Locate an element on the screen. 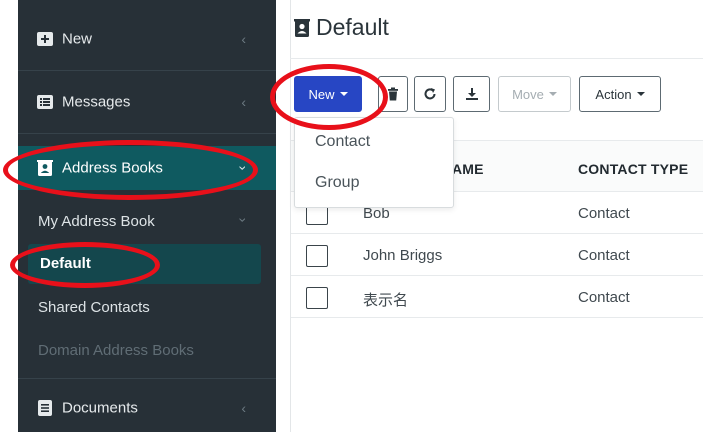  contact-name: 表示名 is located at coordinates (386, 300).